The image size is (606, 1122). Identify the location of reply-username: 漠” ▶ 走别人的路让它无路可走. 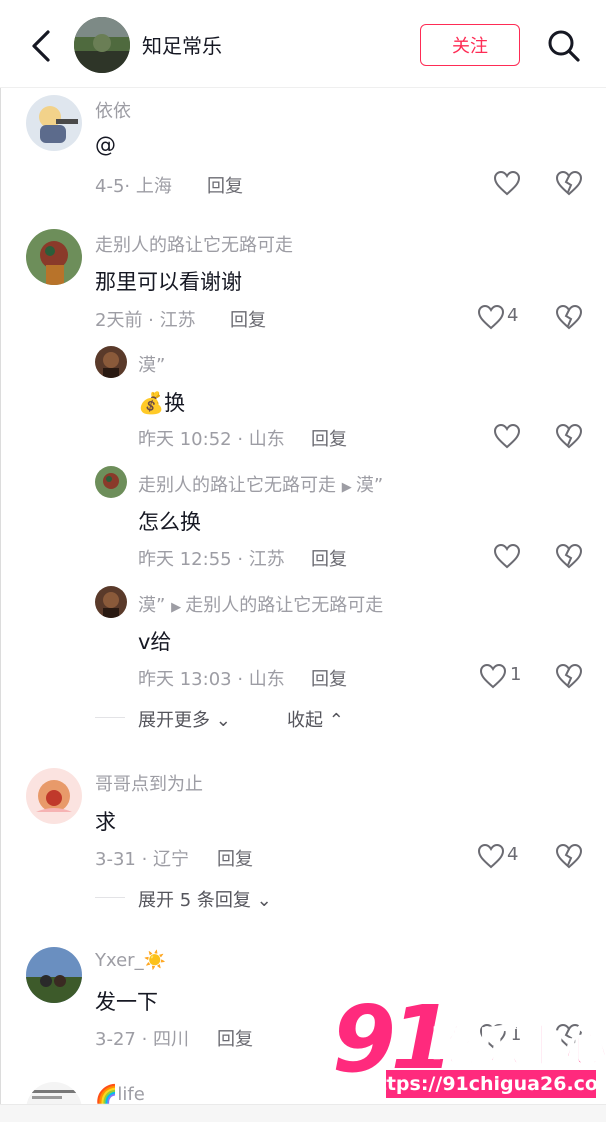
(260, 604).